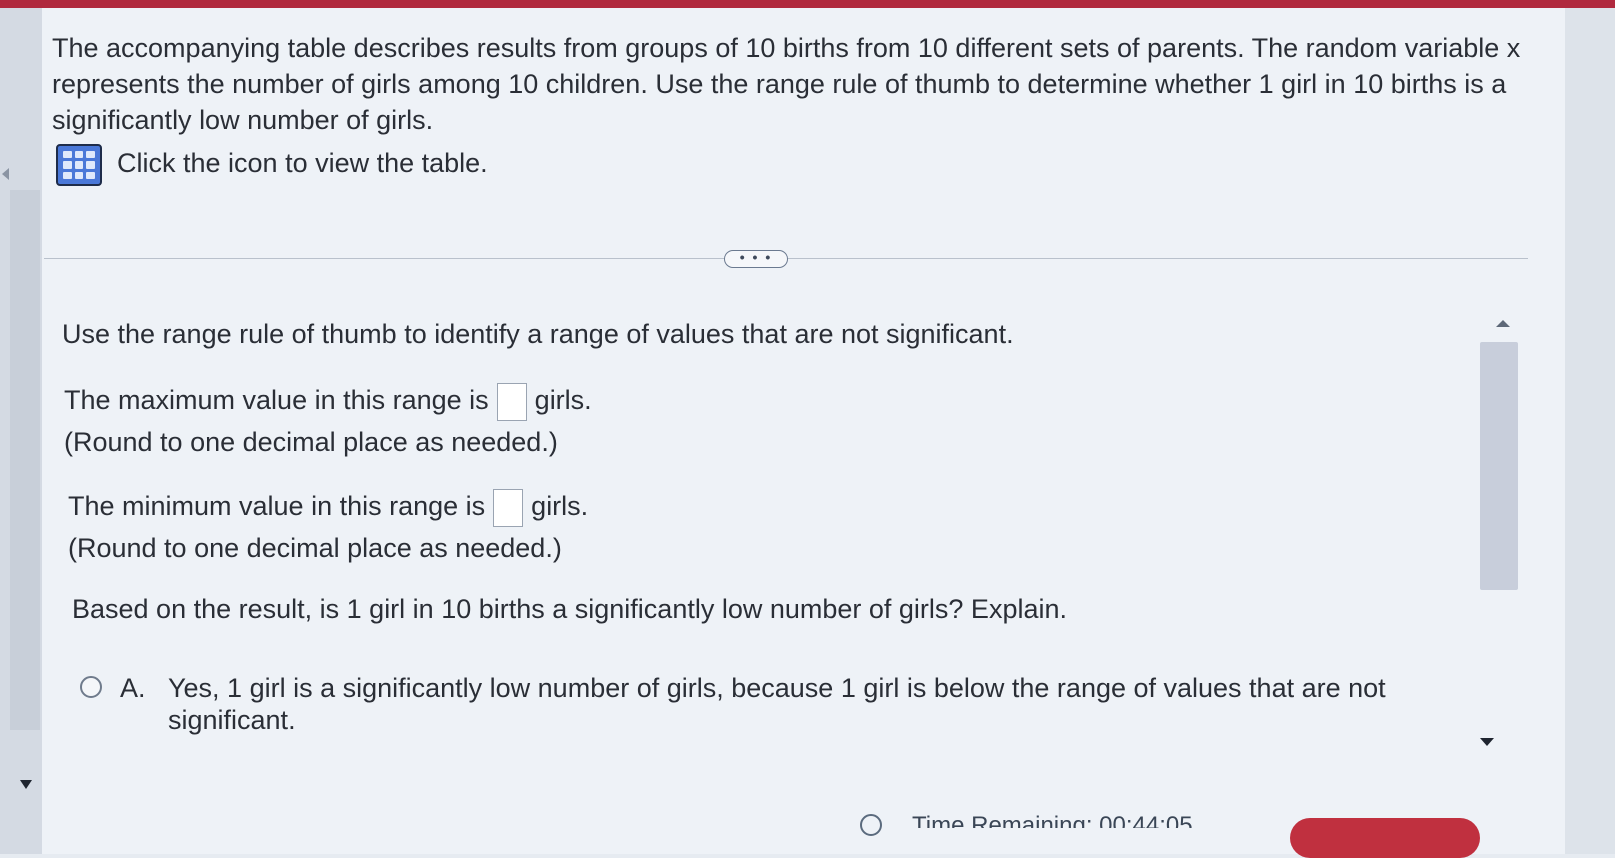 The width and height of the screenshot is (1615, 858). Describe the element at coordinates (1385, 838) in the screenshot. I see `next-button` at that location.